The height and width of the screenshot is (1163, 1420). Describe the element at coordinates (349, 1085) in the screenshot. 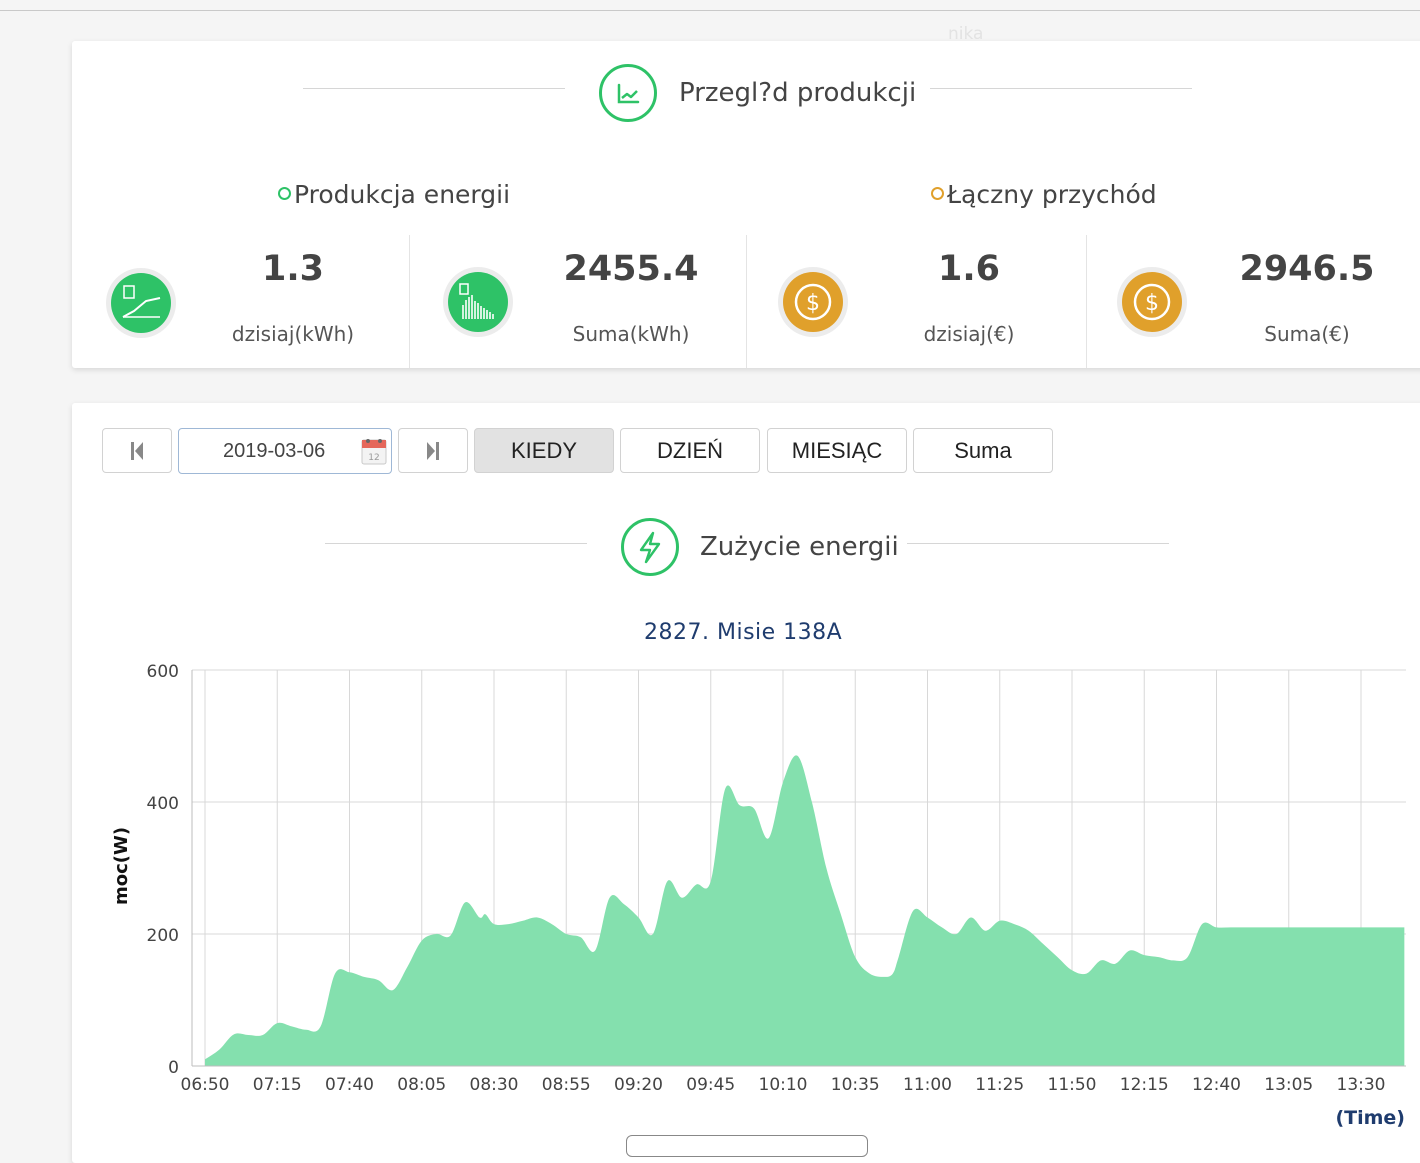

I see `x-tick-label: 07:40` at that location.